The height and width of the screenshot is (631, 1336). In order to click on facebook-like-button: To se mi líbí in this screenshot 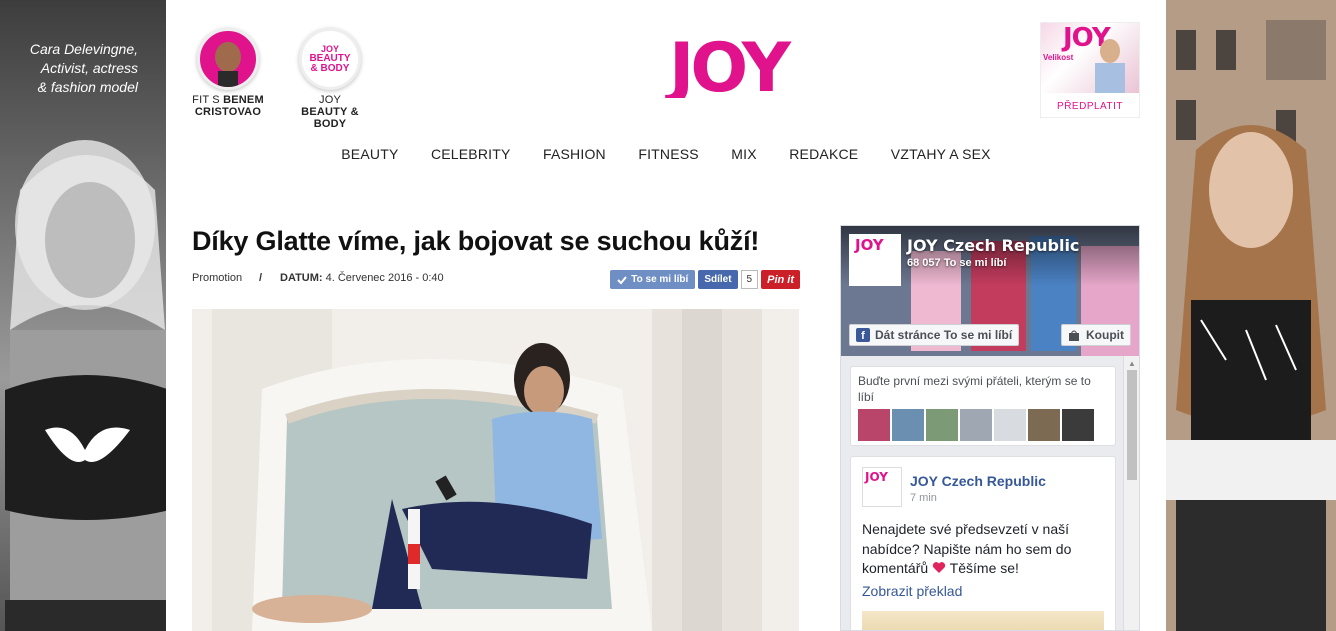, I will do `click(653, 279)`.